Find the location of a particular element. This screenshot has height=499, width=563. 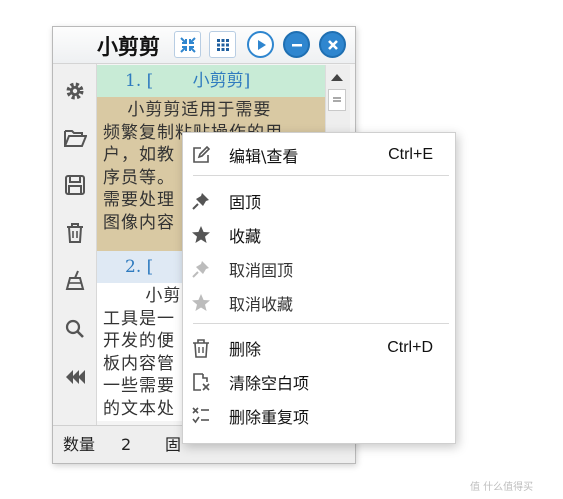

unstar-icon is located at coordinates (201, 303).